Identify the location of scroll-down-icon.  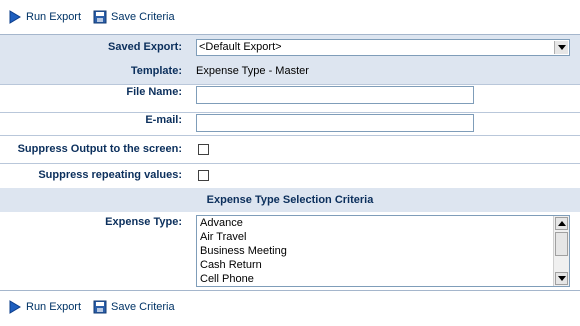
(561, 278).